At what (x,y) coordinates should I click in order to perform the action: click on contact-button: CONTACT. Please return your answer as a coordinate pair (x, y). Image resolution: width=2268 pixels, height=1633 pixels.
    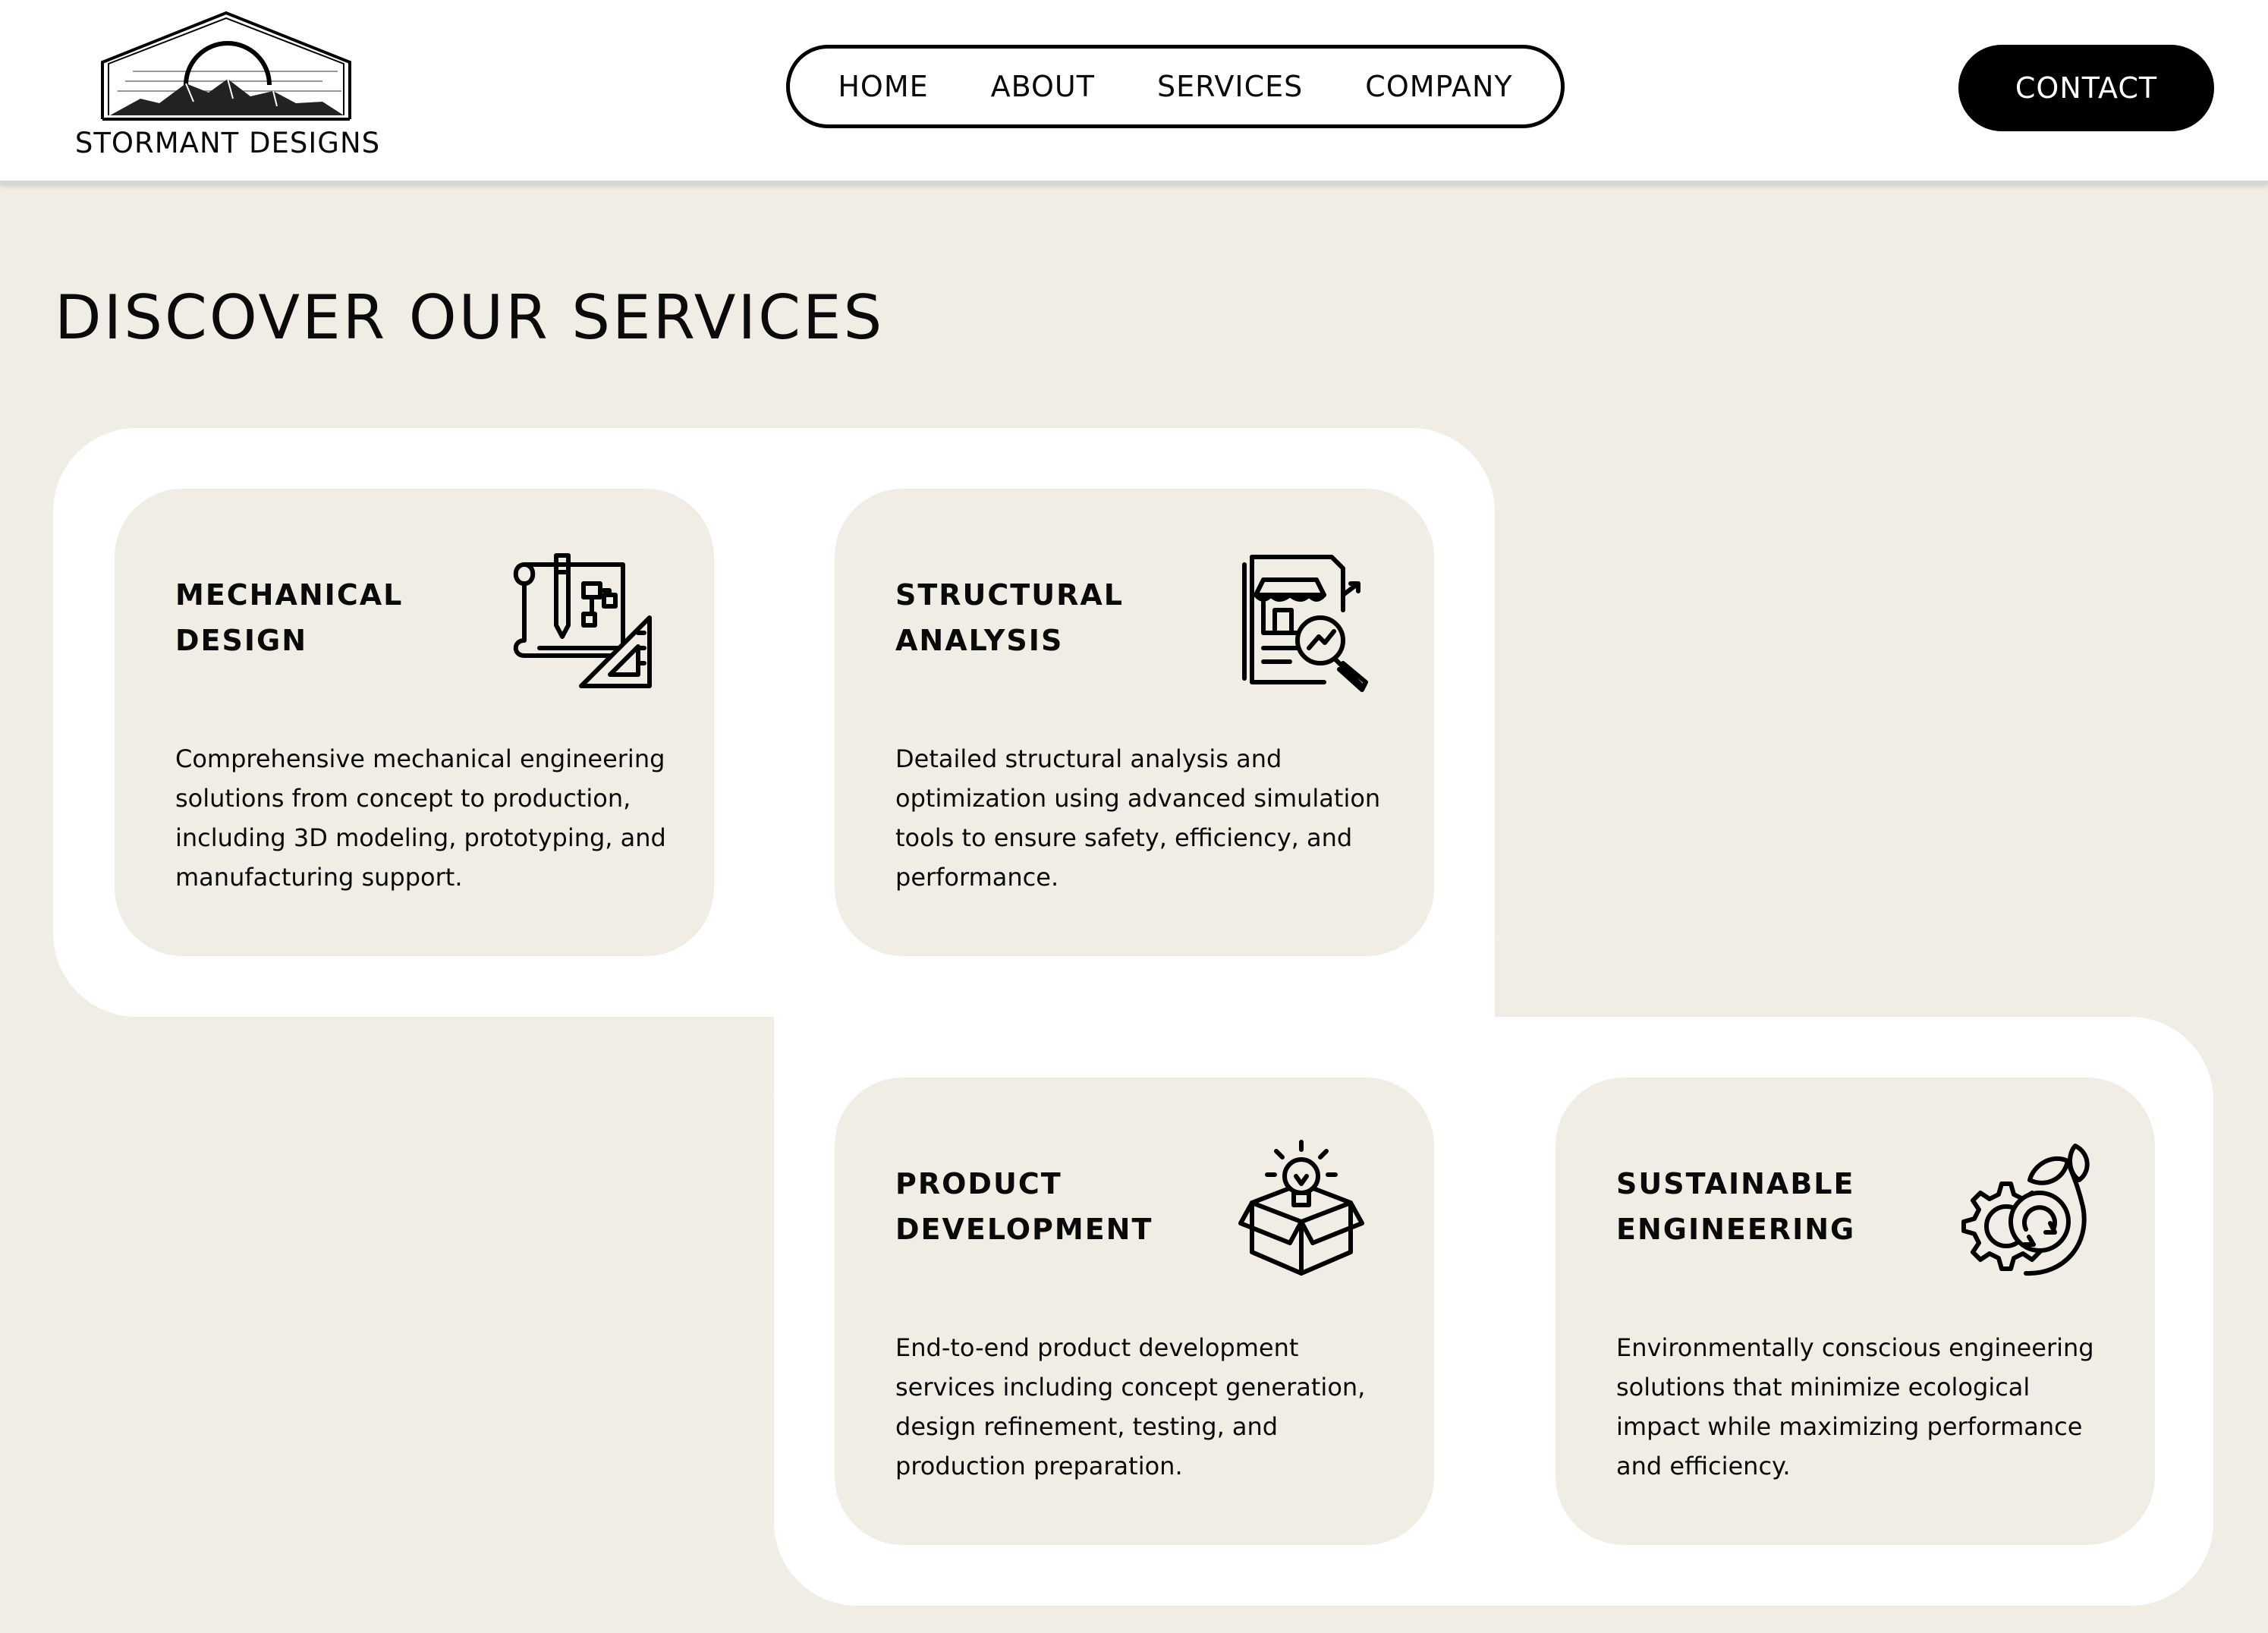
    Looking at the image, I should click on (2086, 88).